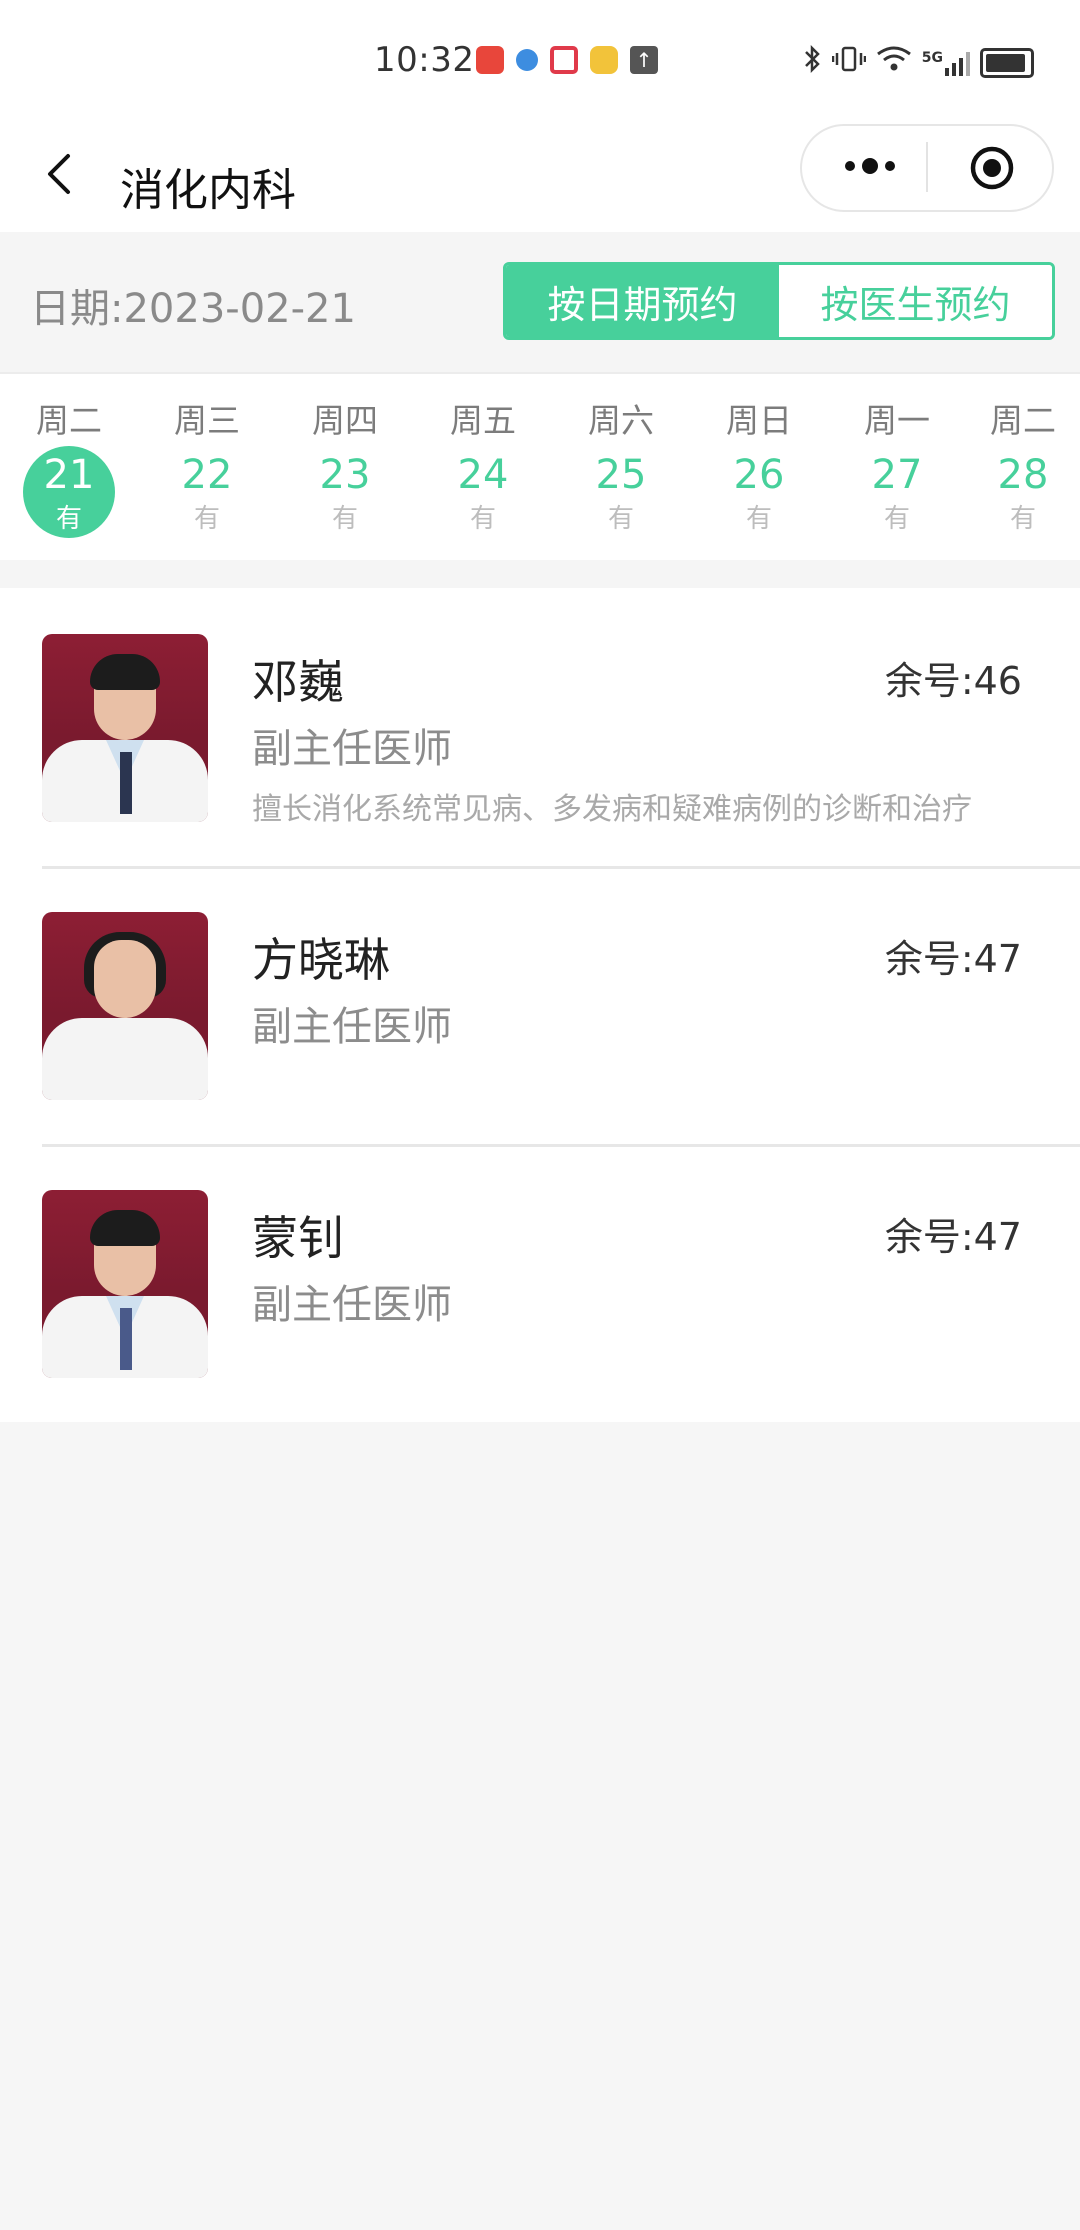 This screenshot has width=1080, height=2230. I want to click on mini-program-capsule, so click(927, 168).